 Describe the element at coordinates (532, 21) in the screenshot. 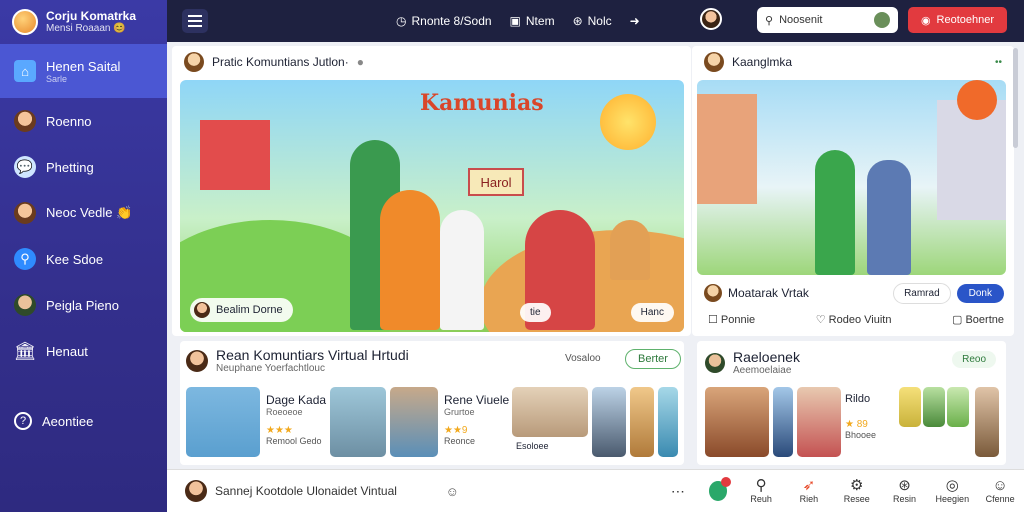

I see `tab-2: ▣ Ntem` at that location.